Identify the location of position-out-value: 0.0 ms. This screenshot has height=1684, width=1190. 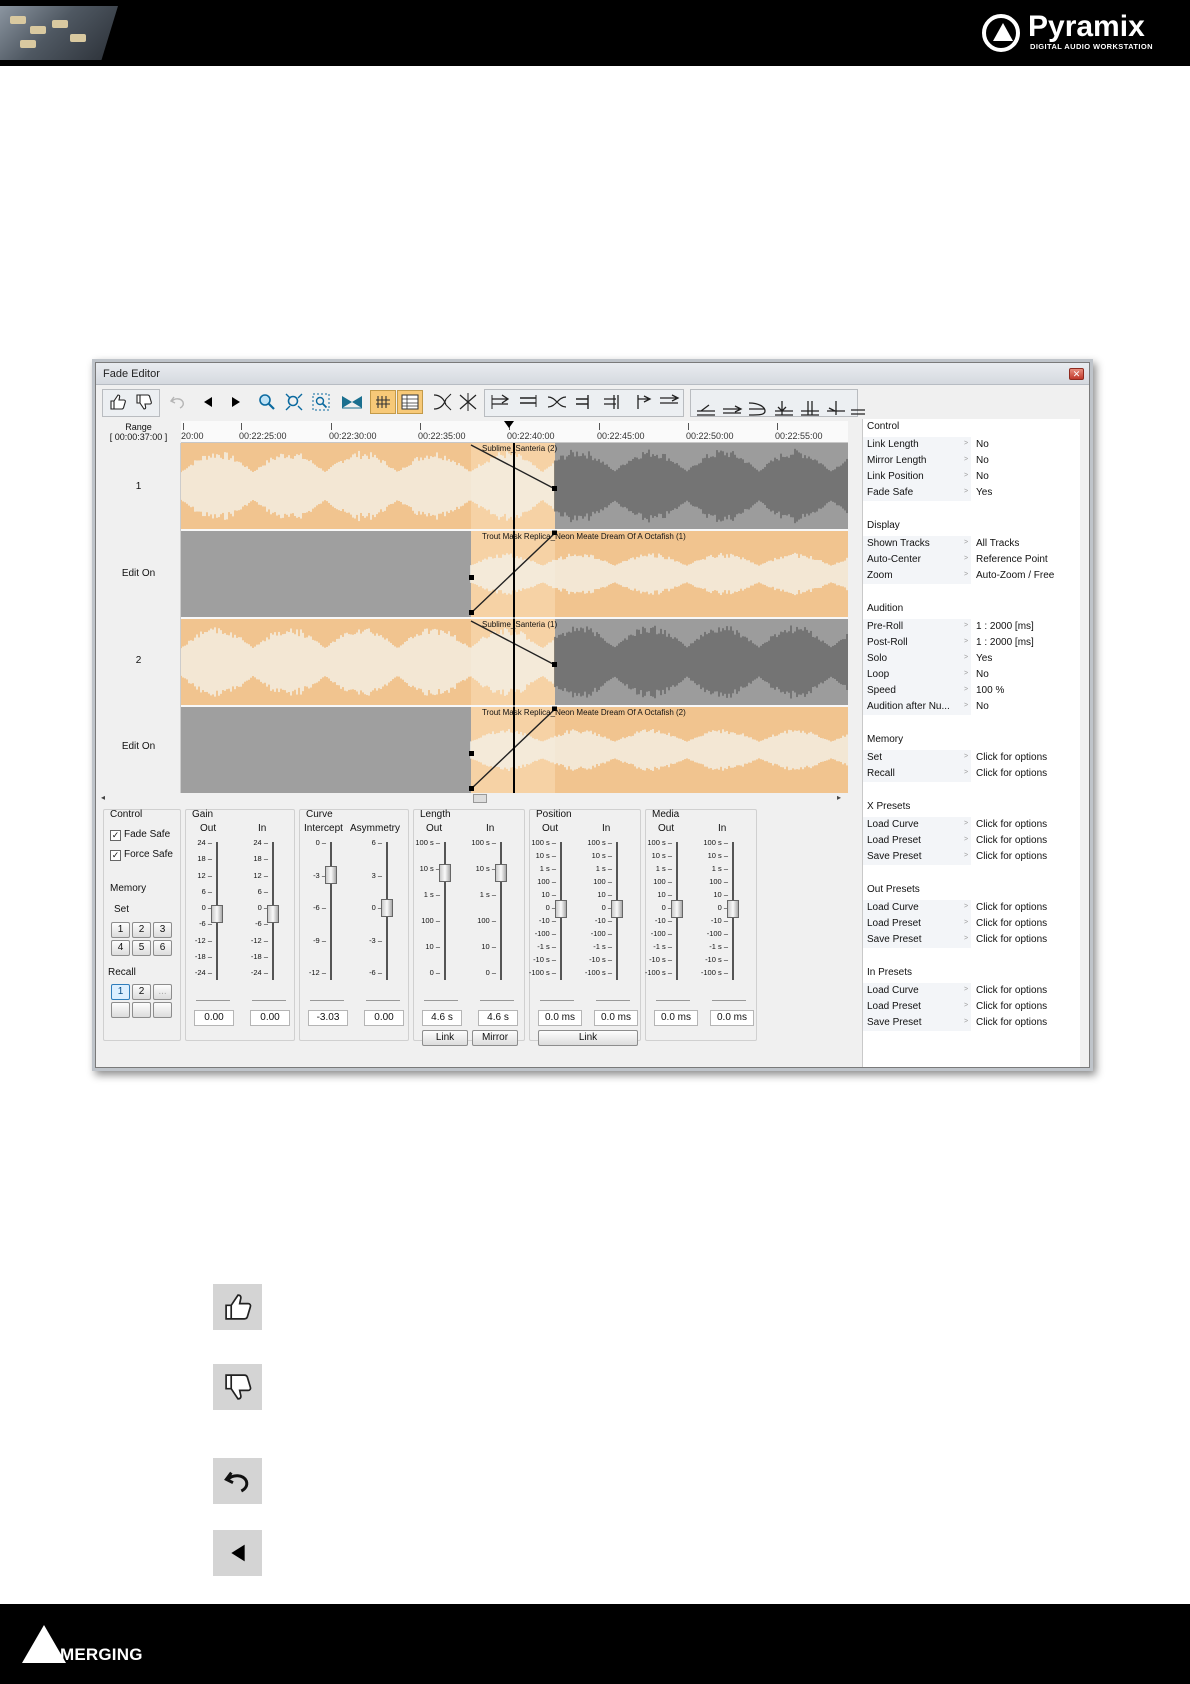
(560, 1018).